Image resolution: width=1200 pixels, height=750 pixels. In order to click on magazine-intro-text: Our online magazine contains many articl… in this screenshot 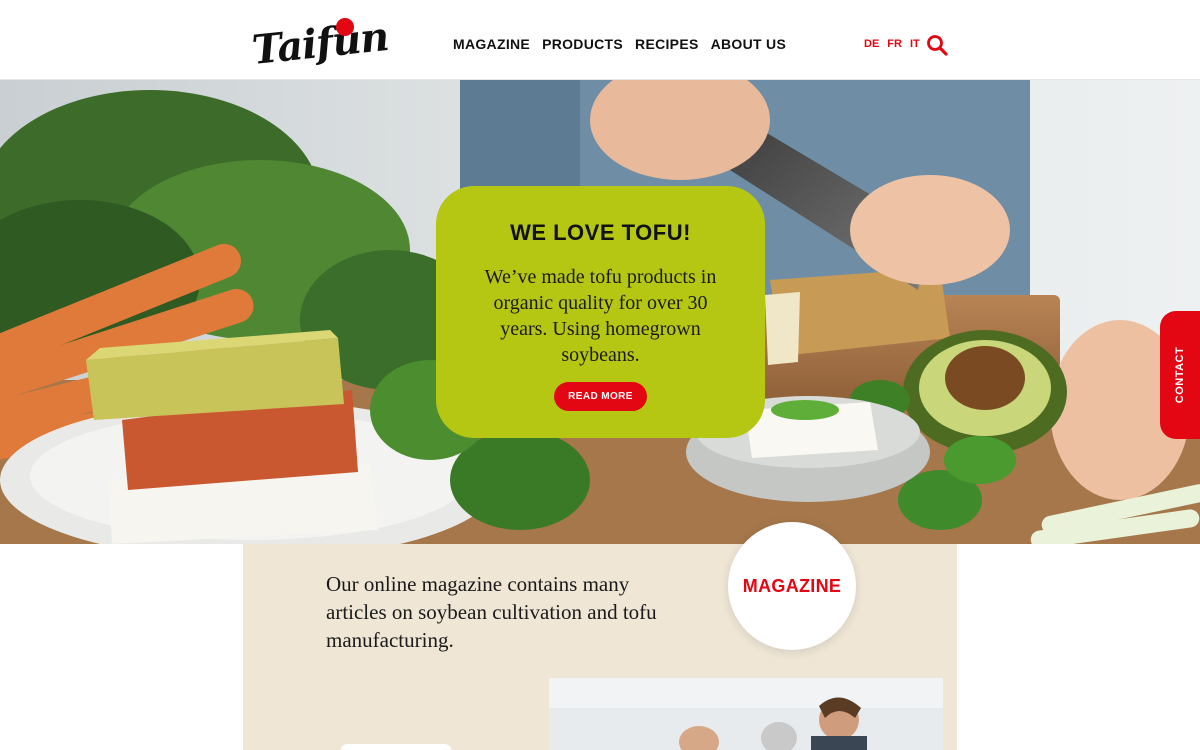, I will do `click(491, 612)`.